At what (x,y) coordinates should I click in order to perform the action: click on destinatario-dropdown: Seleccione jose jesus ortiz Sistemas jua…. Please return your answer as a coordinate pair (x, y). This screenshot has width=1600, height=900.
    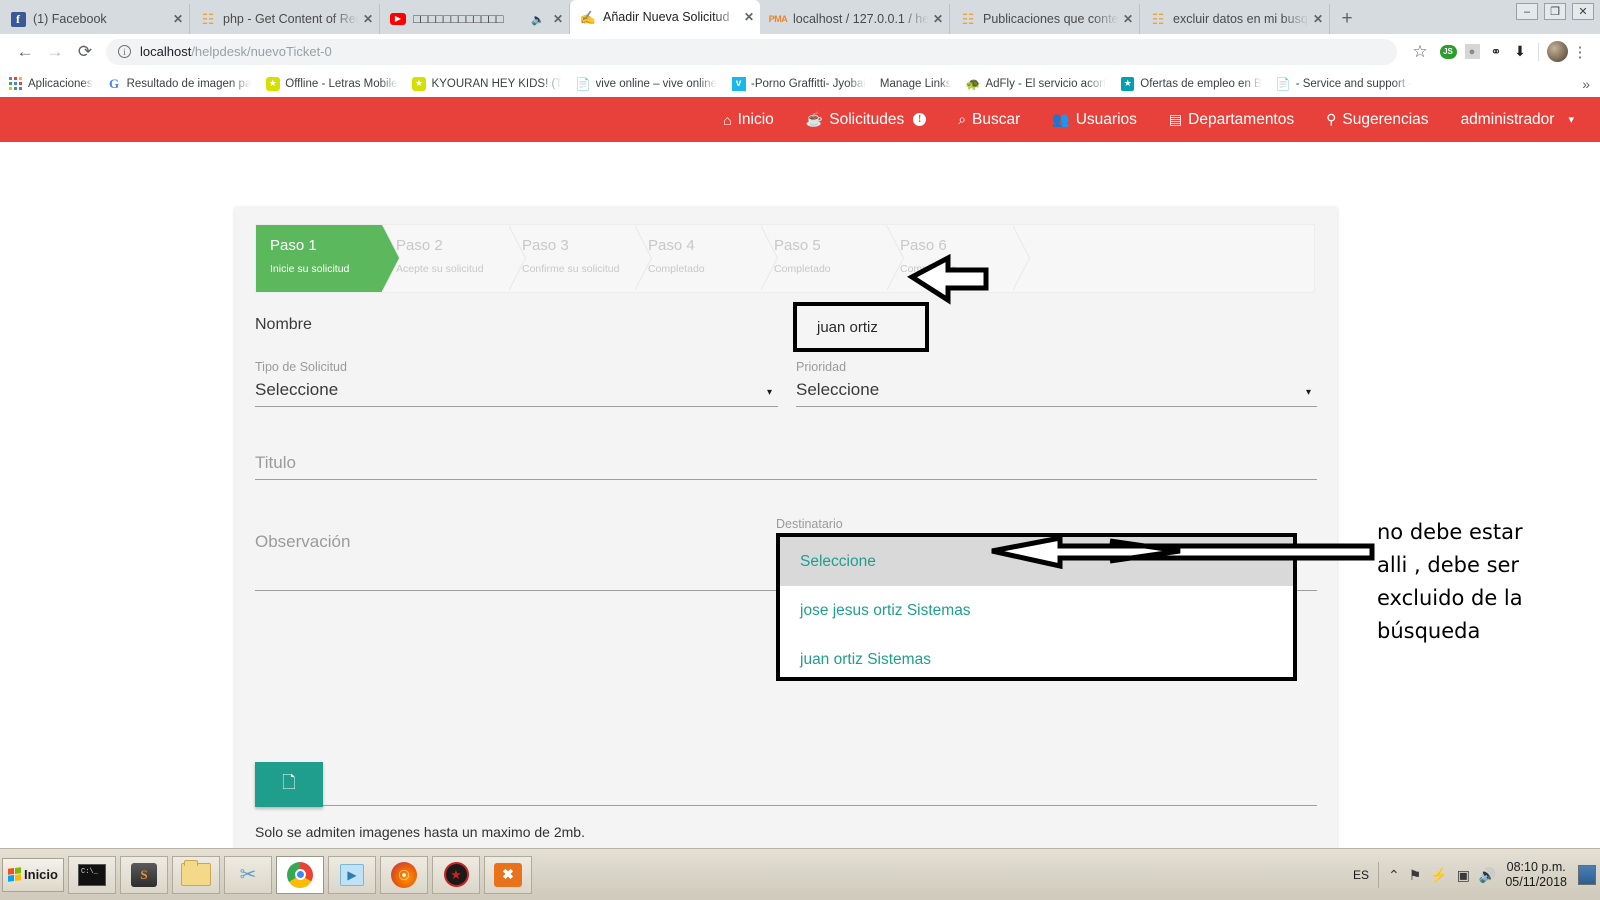
    Looking at the image, I should click on (1036, 607).